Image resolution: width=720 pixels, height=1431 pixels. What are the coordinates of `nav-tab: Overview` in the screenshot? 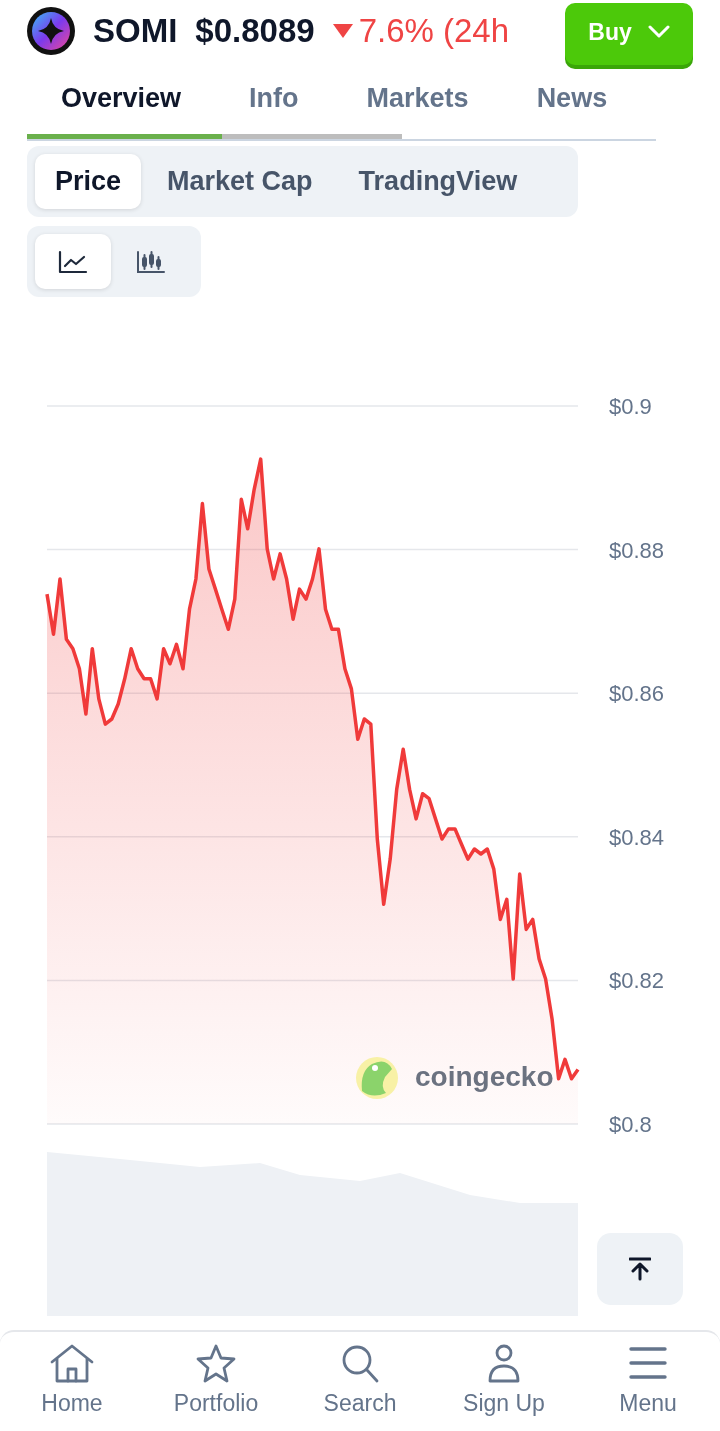 It's located at (121, 98).